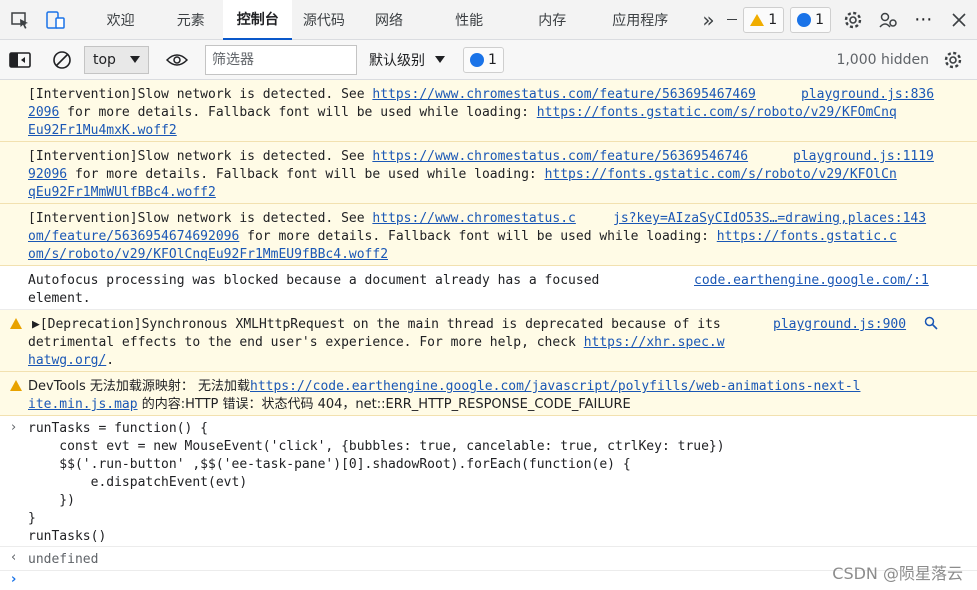 The height and width of the screenshot is (590, 977). Describe the element at coordinates (118, 428) in the screenshot. I see `code-line: runTasks = function() {` at that location.